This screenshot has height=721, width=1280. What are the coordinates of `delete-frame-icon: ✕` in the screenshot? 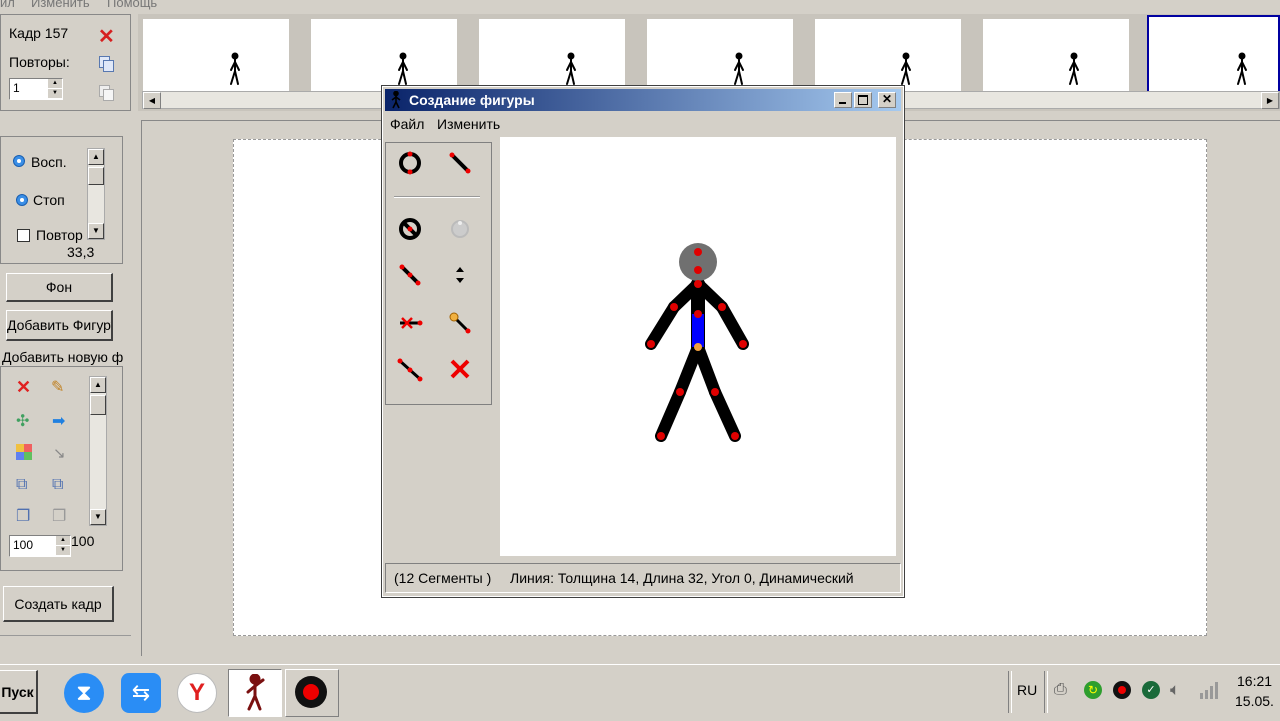 It's located at (106, 37).